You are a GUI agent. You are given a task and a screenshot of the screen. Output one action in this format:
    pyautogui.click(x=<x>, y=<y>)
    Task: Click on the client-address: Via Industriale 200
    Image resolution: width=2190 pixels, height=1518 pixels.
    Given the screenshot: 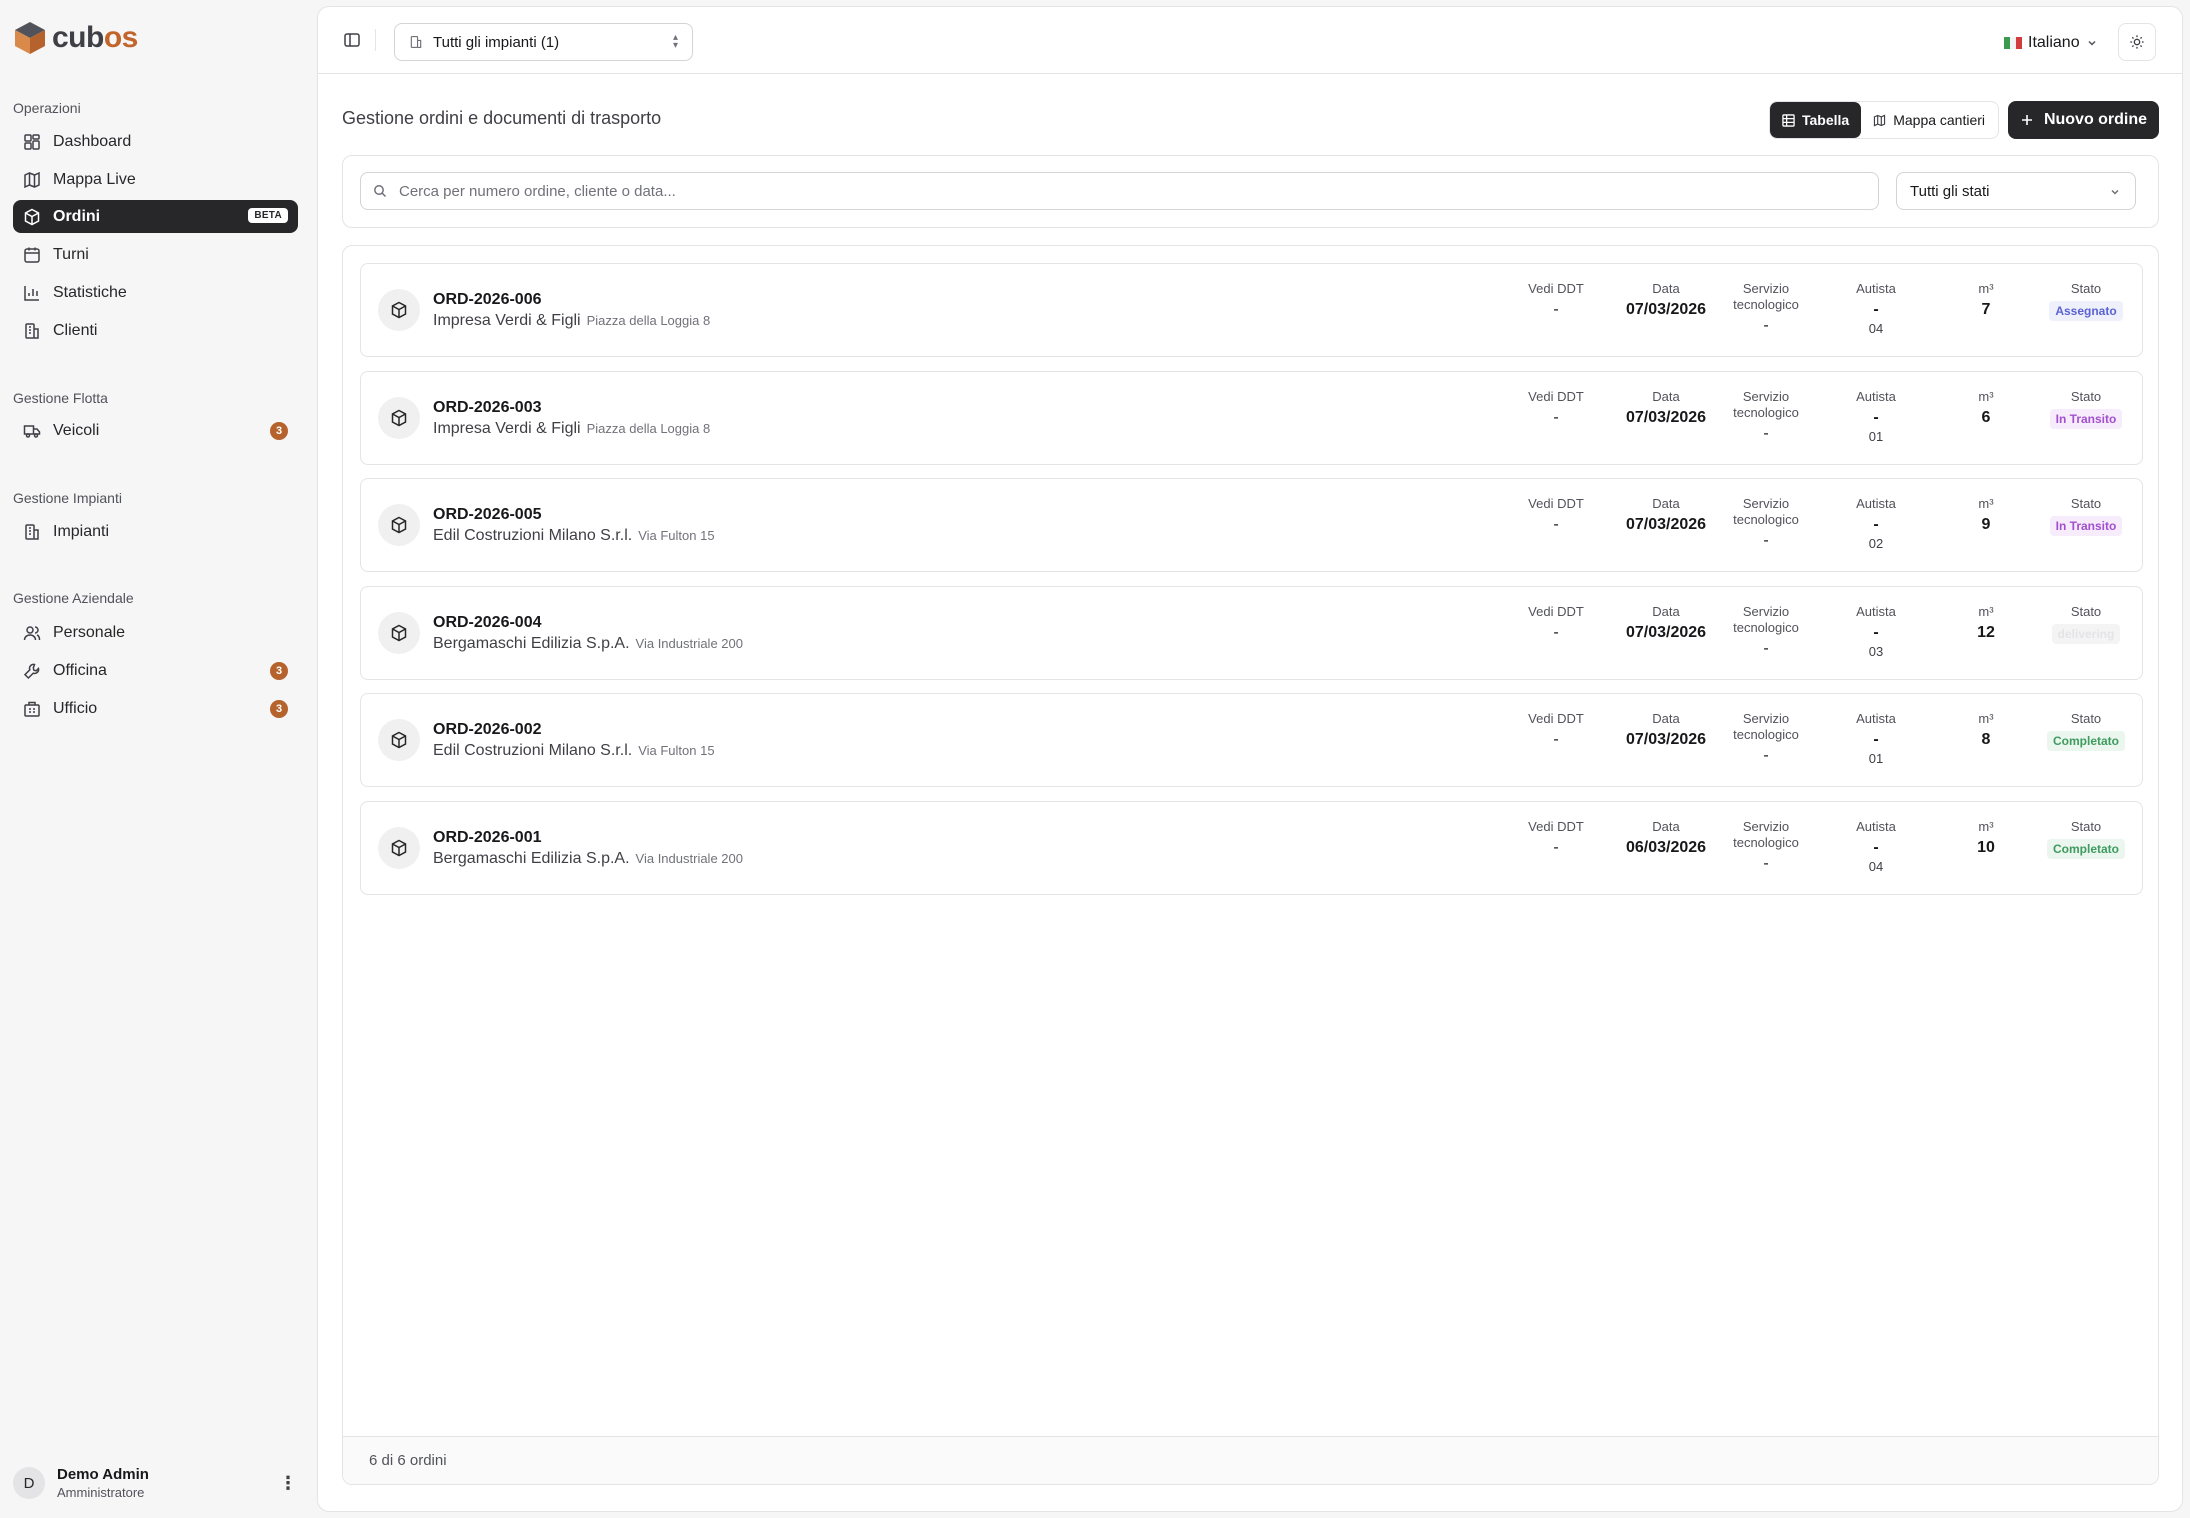 What is the action you would take?
    pyautogui.click(x=689, y=858)
    